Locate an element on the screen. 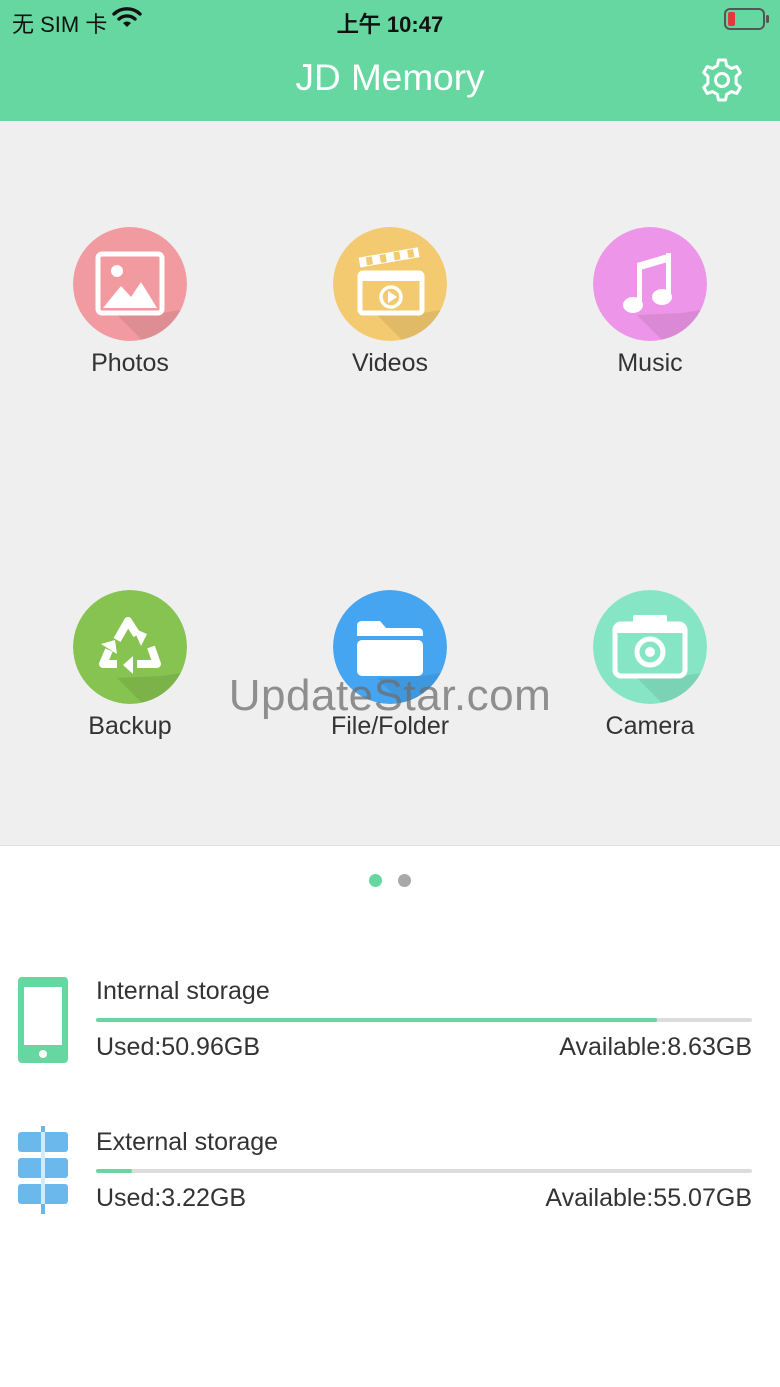 This screenshot has height=1387, width=780. server-icon is located at coordinates (43, 1172).